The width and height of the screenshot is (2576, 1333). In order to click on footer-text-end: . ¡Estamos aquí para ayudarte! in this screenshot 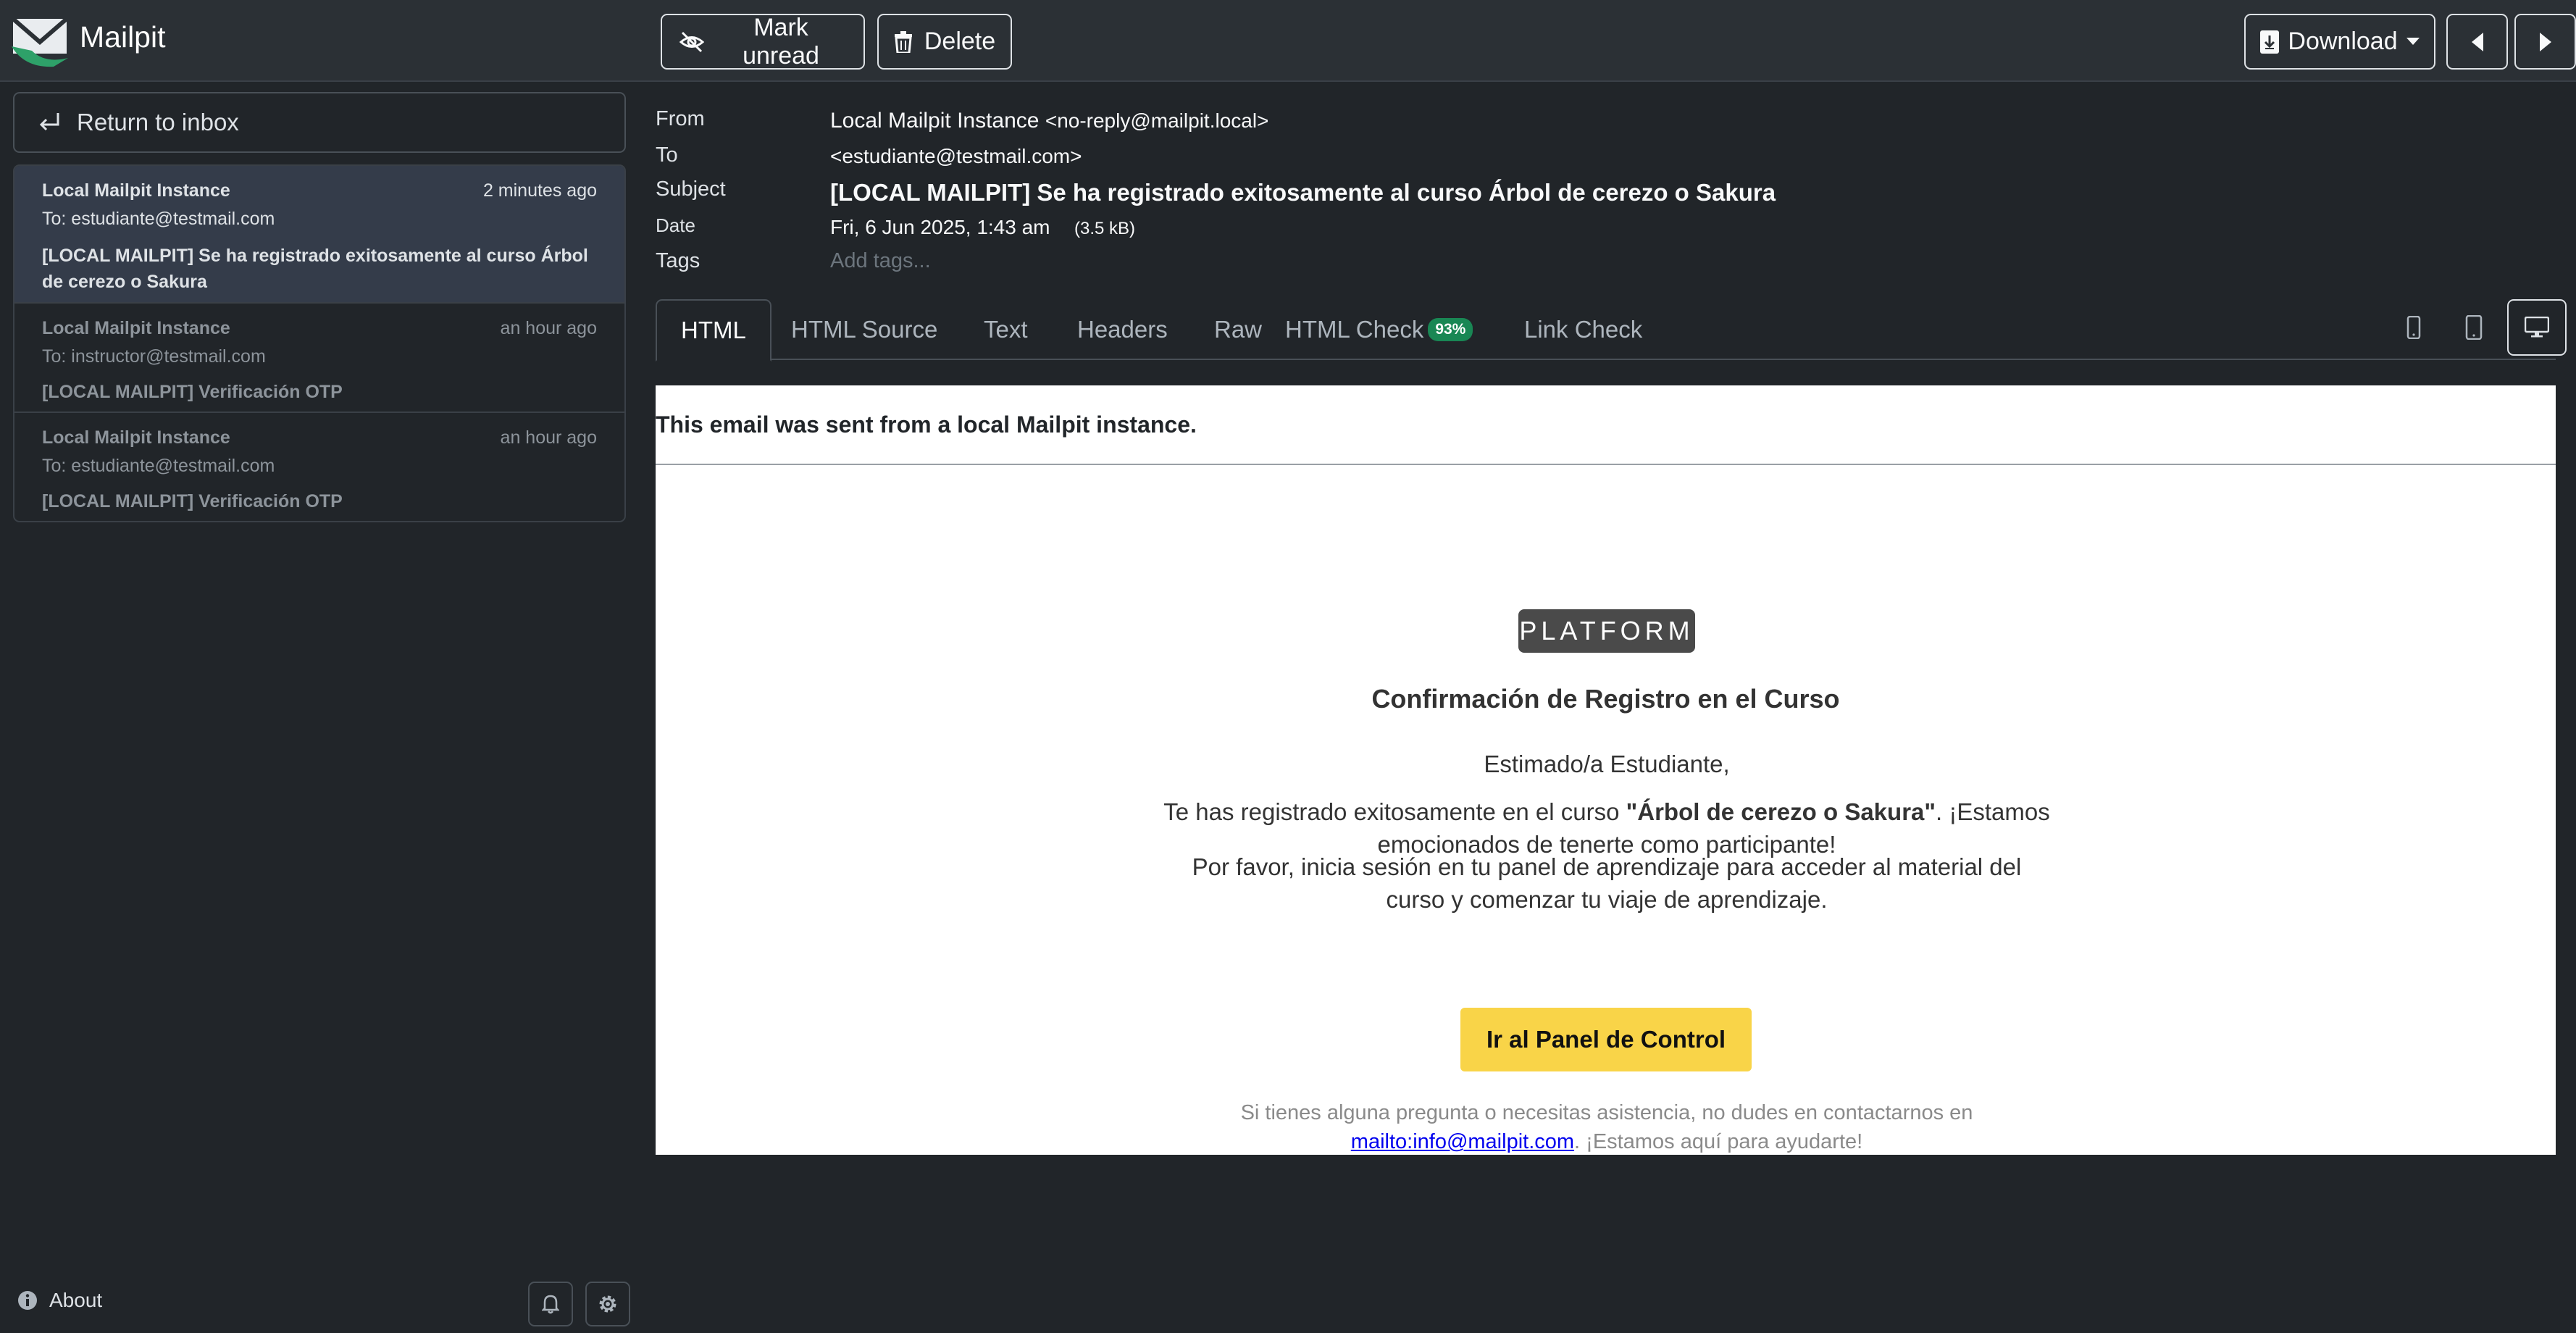, I will do `click(1719, 1141)`.